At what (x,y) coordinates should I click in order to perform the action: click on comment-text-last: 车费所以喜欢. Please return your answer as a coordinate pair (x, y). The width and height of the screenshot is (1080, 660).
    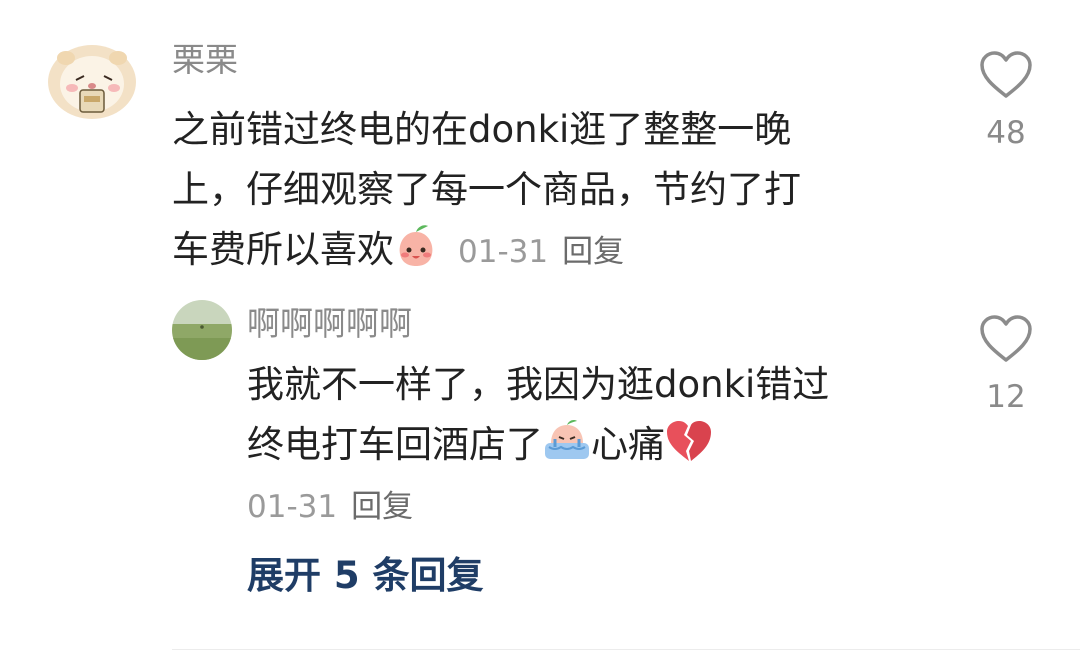
    Looking at the image, I should click on (283, 249).